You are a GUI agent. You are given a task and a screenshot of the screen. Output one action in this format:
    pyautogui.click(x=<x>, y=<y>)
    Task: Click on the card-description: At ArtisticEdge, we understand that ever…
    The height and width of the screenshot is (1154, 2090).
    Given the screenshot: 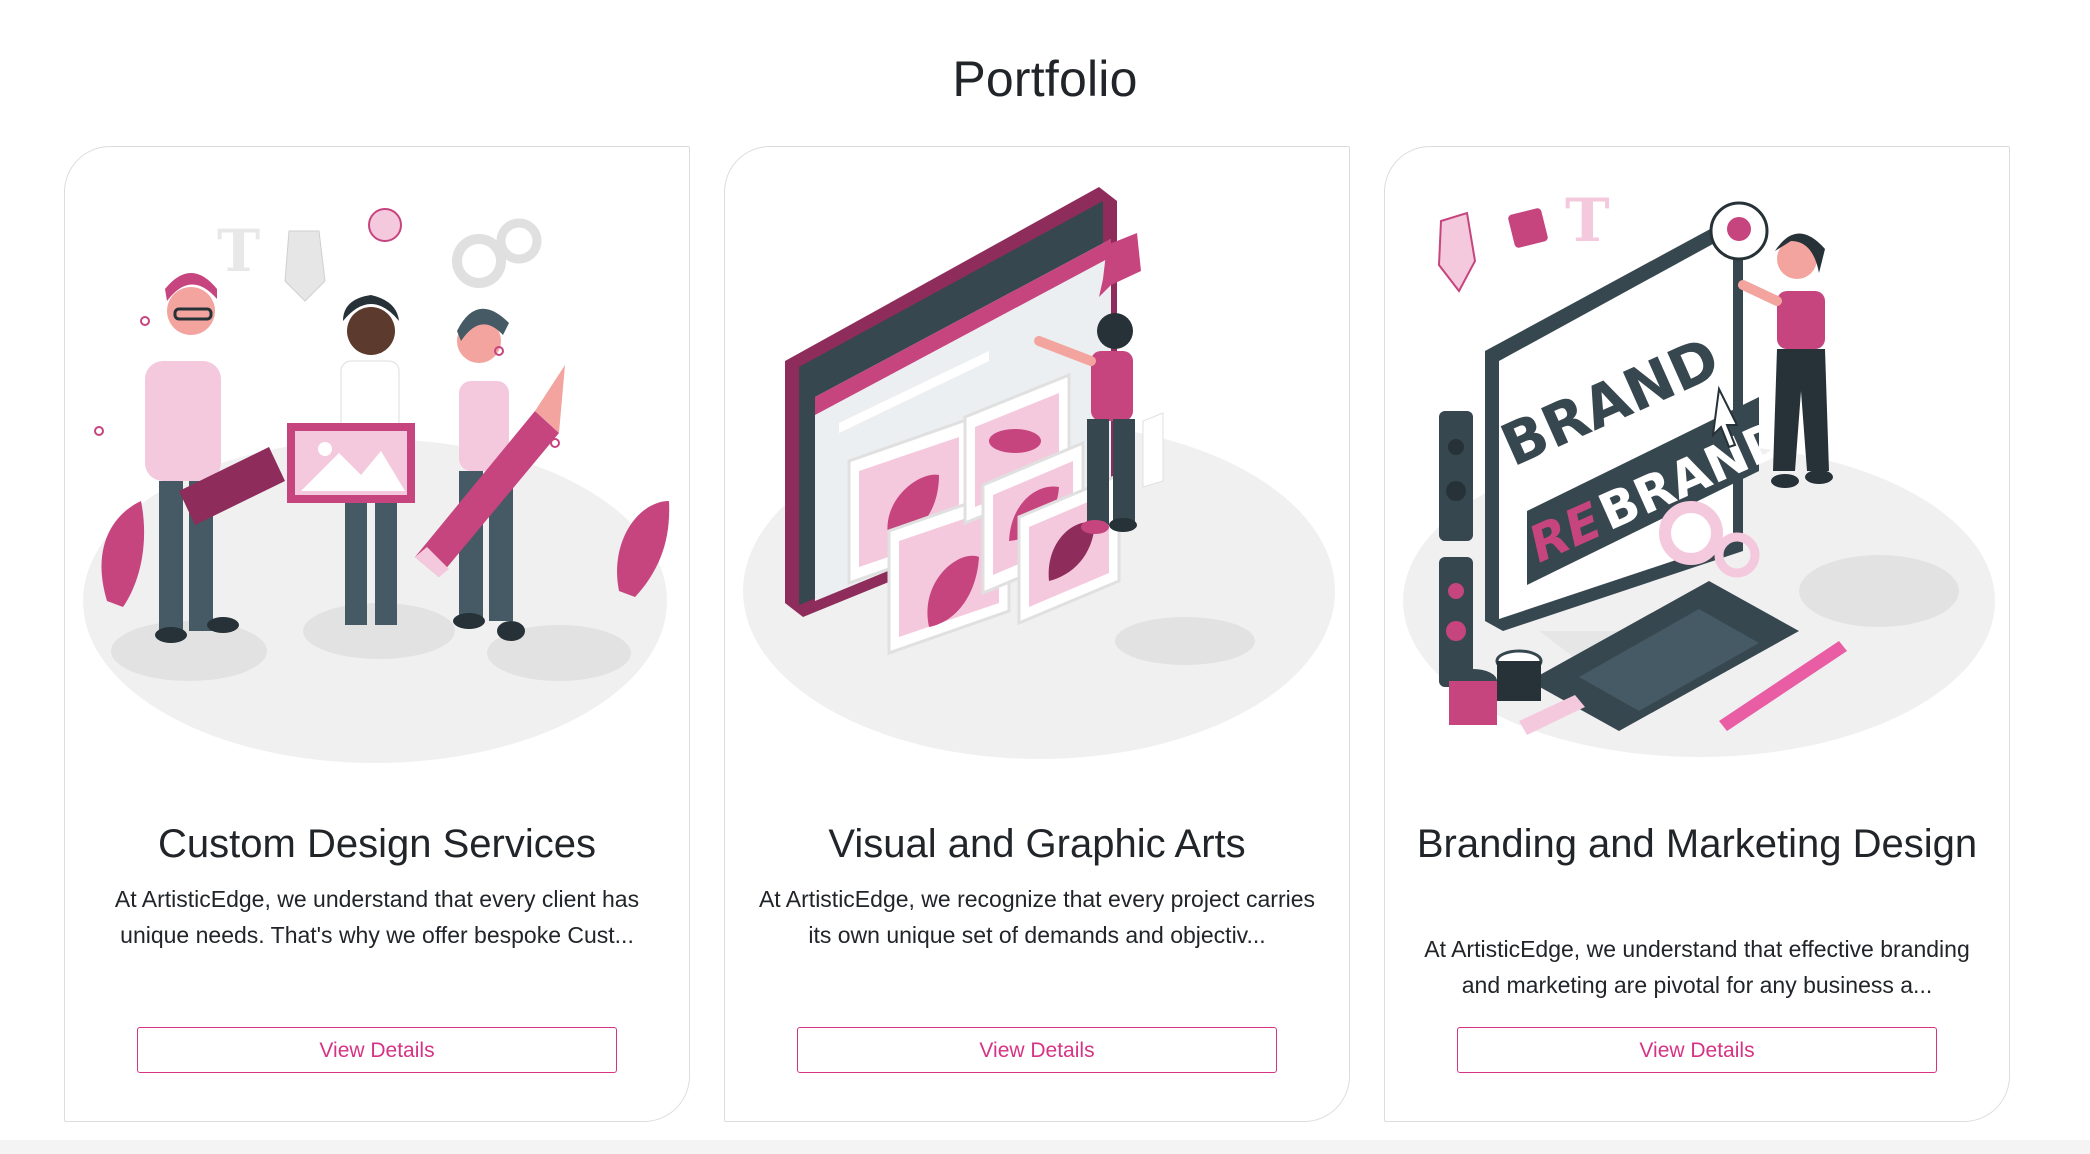 What is the action you would take?
    pyautogui.click(x=377, y=917)
    